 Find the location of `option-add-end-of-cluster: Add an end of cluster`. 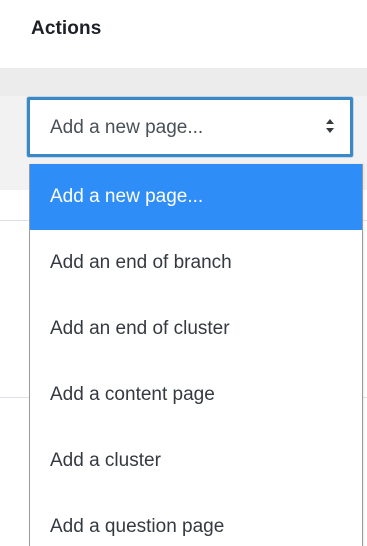

option-add-end-of-cluster: Add an end of cluster is located at coordinates (196, 329).